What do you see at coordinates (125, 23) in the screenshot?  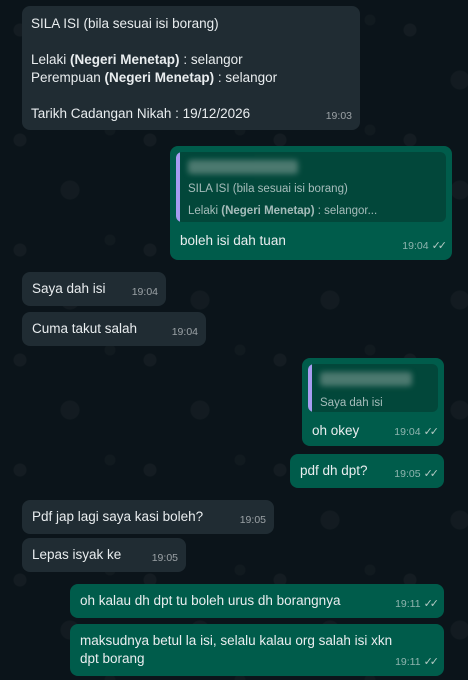 I see `message-text: SILA ISI (bila sesuai isi borang)` at bounding box center [125, 23].